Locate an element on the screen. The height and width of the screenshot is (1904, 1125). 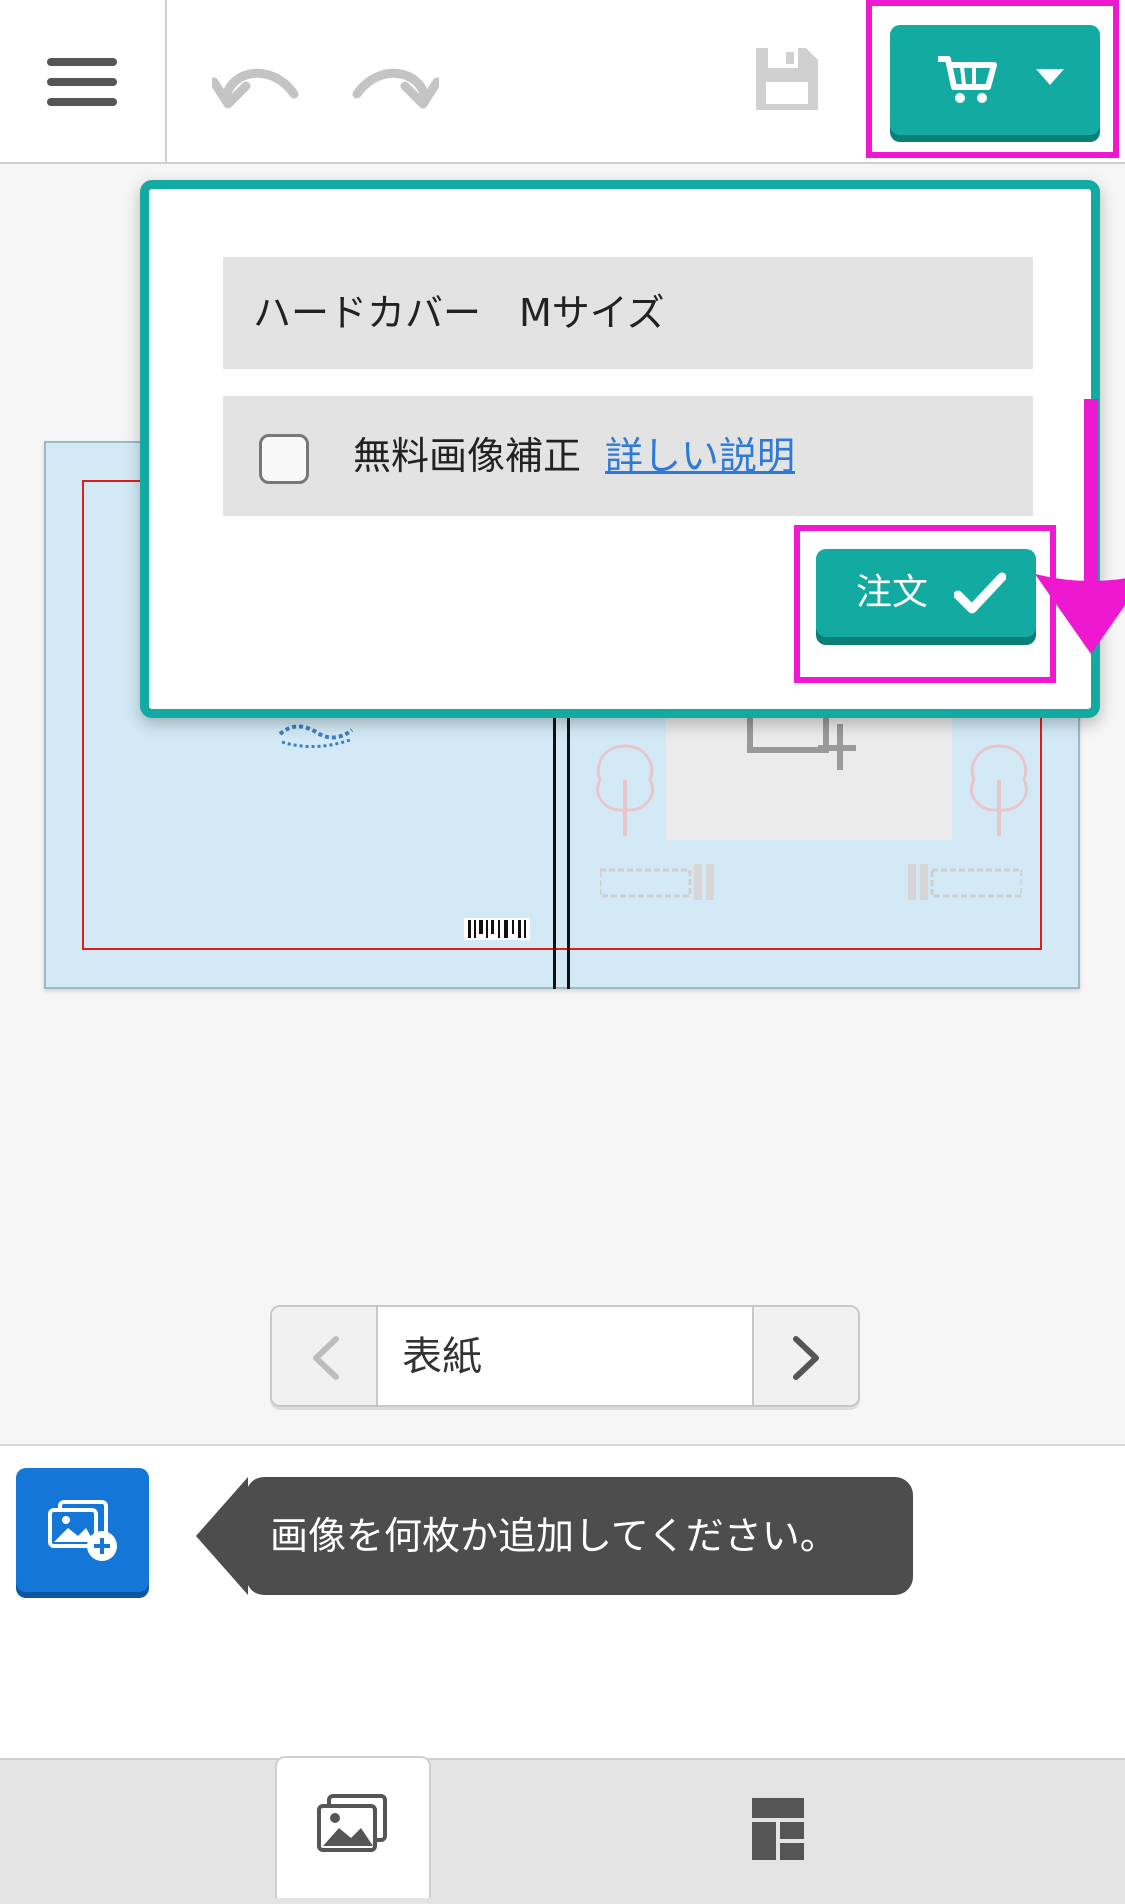
annotation-arrow-head-icon is located at coordinates (1080, 614).